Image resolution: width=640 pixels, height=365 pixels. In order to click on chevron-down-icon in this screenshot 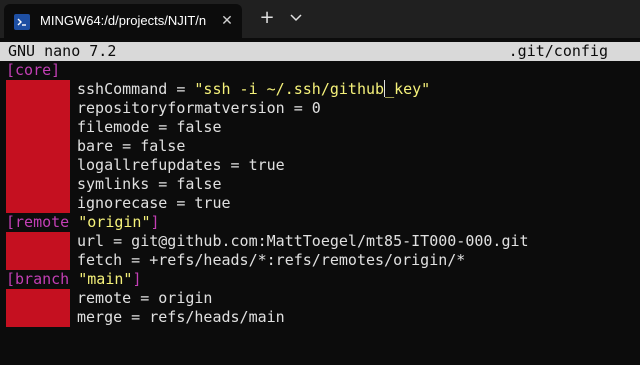, I will do `click(296, 18)`.